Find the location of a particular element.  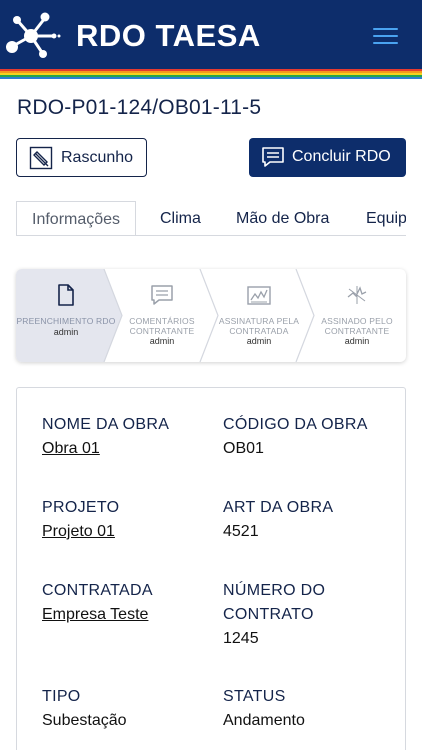

field-tipo: TIPO Subestação is located at coordinates (84, 709).